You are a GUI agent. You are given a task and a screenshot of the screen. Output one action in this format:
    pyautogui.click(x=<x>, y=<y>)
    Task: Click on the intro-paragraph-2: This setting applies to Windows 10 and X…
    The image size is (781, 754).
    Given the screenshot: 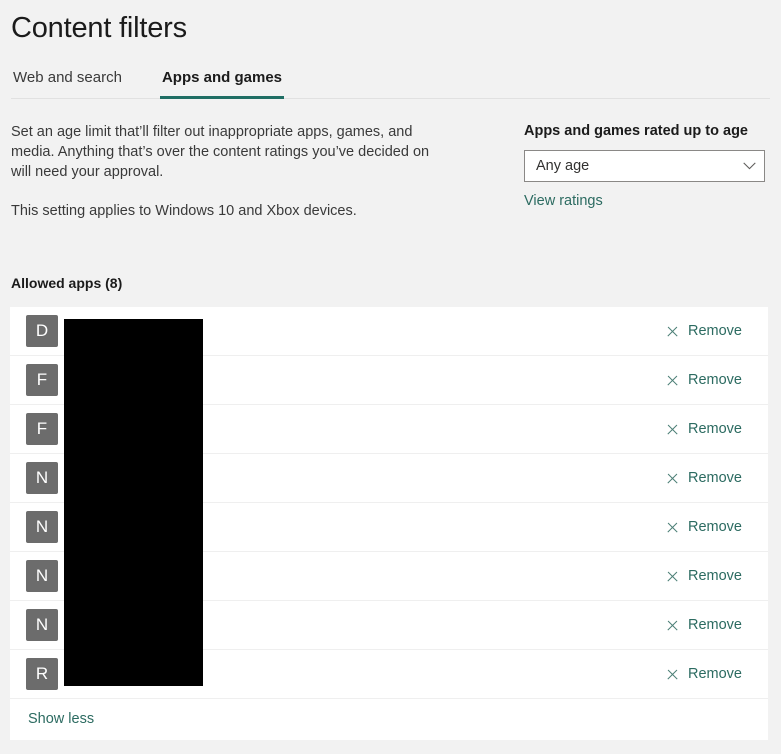 What is the action you would take?
    pyautogui.click(x=184, y=211)
    